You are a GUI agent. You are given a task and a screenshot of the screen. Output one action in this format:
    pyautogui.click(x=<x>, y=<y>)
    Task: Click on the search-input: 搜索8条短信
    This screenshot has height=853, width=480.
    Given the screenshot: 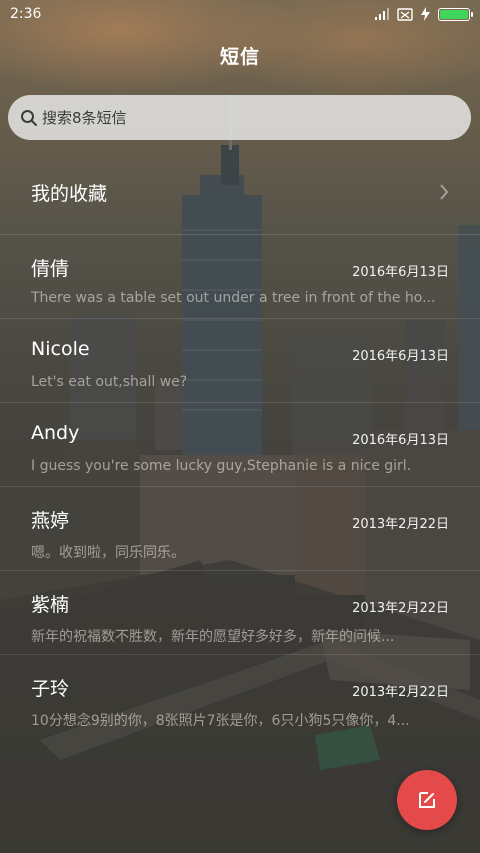 What is the action you would take?
    pyautogui.click(x=239, y=117)
    